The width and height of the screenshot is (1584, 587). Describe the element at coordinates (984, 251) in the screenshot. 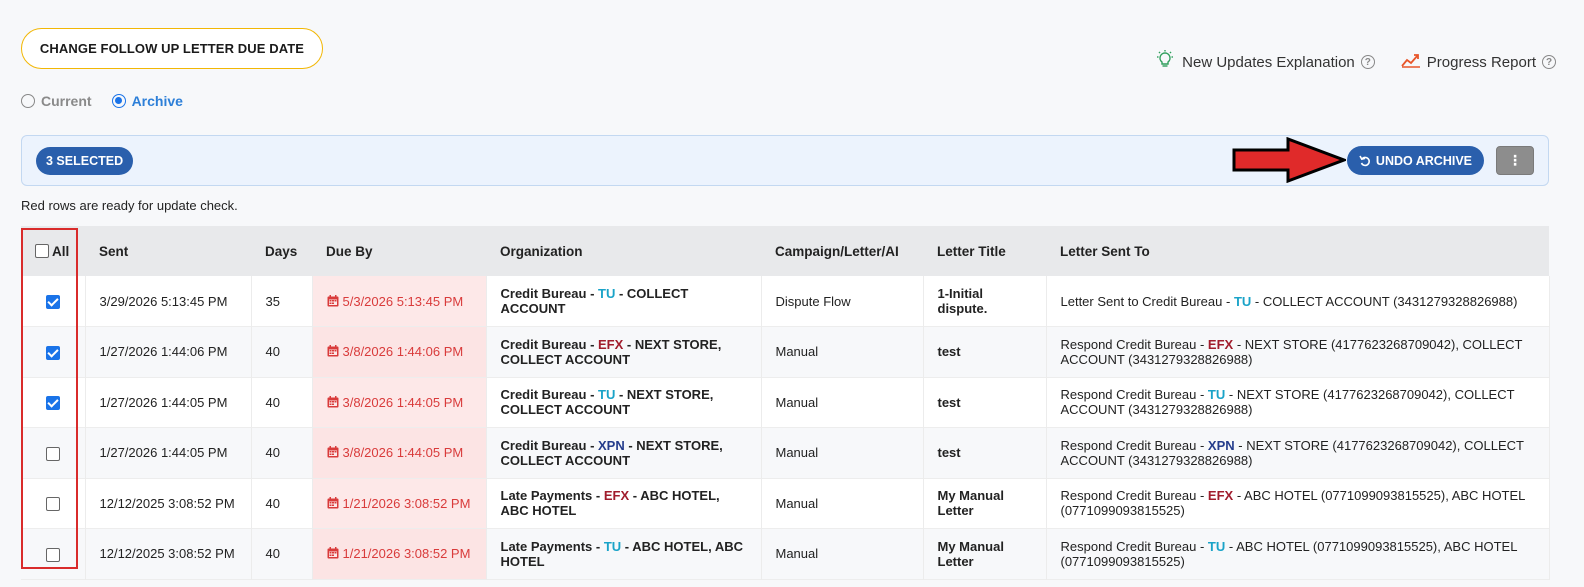

I see `col-letter-title: Letter Title` at that location.